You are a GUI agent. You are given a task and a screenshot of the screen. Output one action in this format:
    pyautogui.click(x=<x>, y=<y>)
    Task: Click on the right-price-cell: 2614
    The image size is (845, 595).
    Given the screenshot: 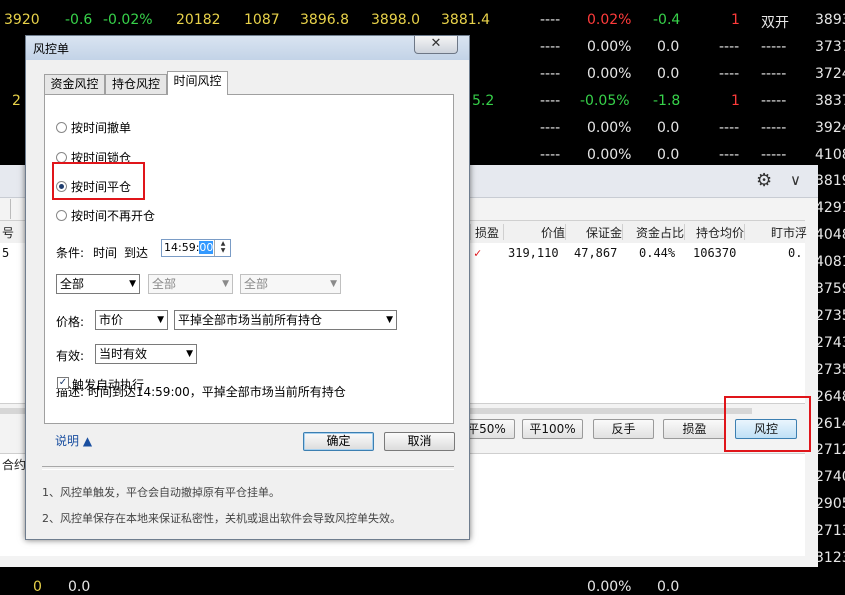 What is the action you would take?
    pyautogui.click(x=830, y=423)
    